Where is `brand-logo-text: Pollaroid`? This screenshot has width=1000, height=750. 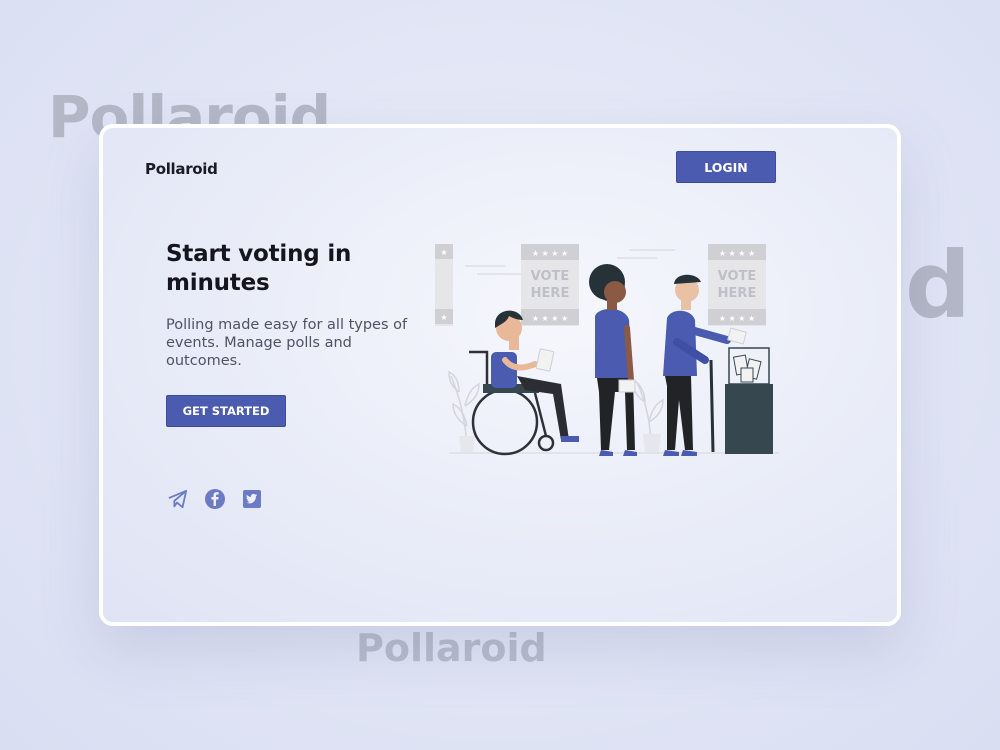
brand-logo-text: Pollaroid is located at coordinates (181, 169).